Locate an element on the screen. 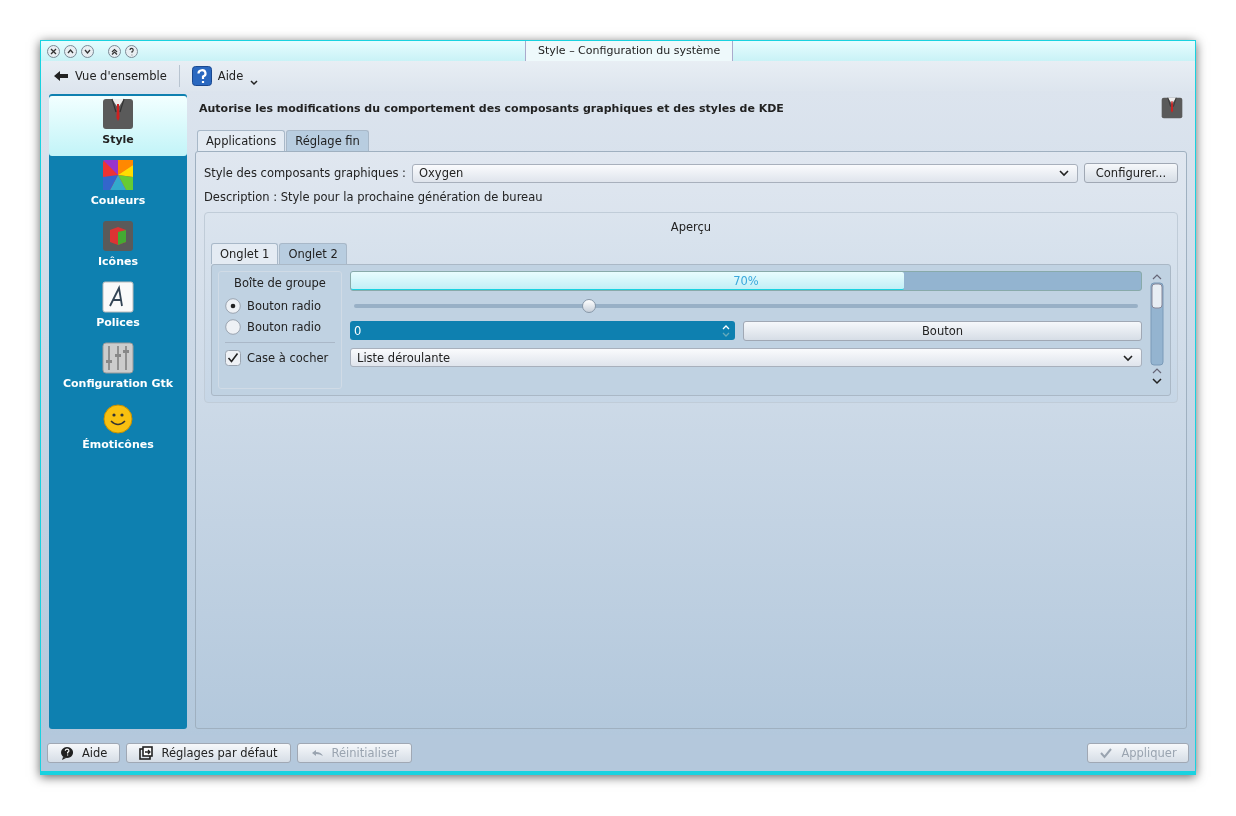 The image size is (1236, 816). progress-reading: 70% is located at coordinates (746, 281).